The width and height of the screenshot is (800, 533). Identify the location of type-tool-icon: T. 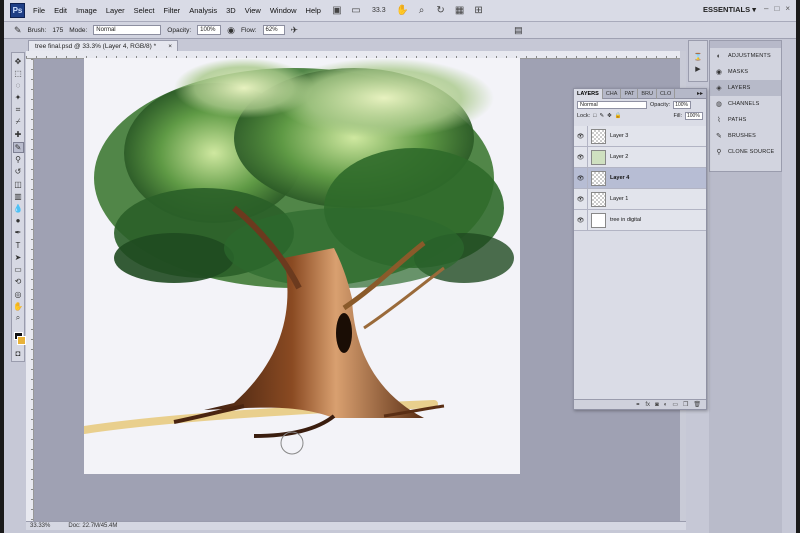
(18, 245).